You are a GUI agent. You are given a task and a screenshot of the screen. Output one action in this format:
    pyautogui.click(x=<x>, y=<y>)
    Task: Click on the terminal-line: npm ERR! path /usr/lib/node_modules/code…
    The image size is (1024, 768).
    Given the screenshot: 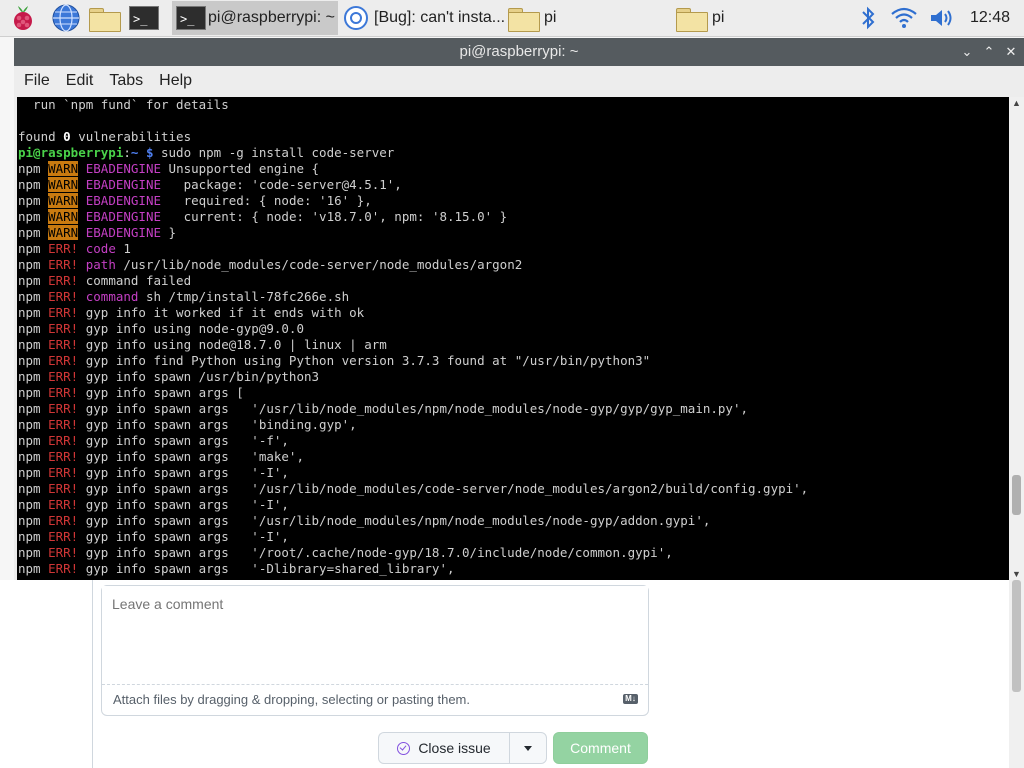 What is the action you would take?
    pyautogui.click(x=270, y=264)
    